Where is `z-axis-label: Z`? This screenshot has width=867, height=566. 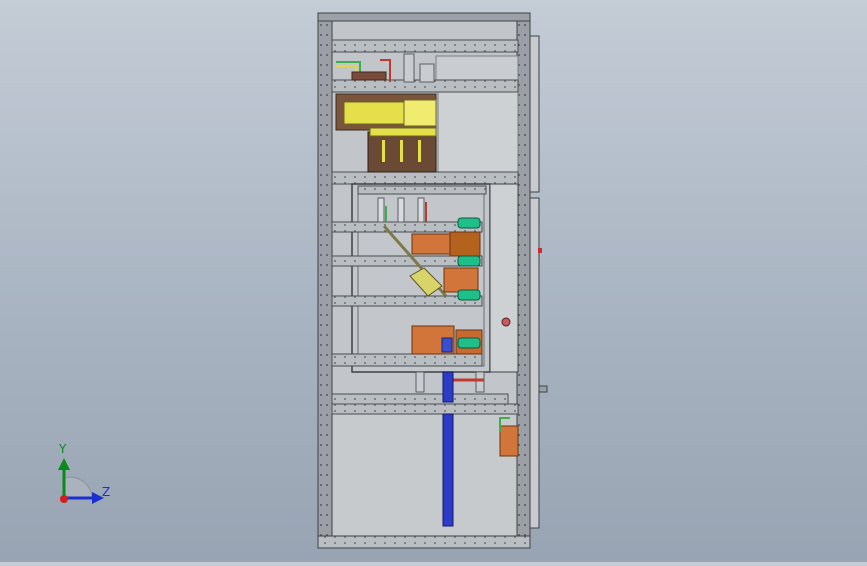
z-axis-label: Z is located at coordinates (106, 492).